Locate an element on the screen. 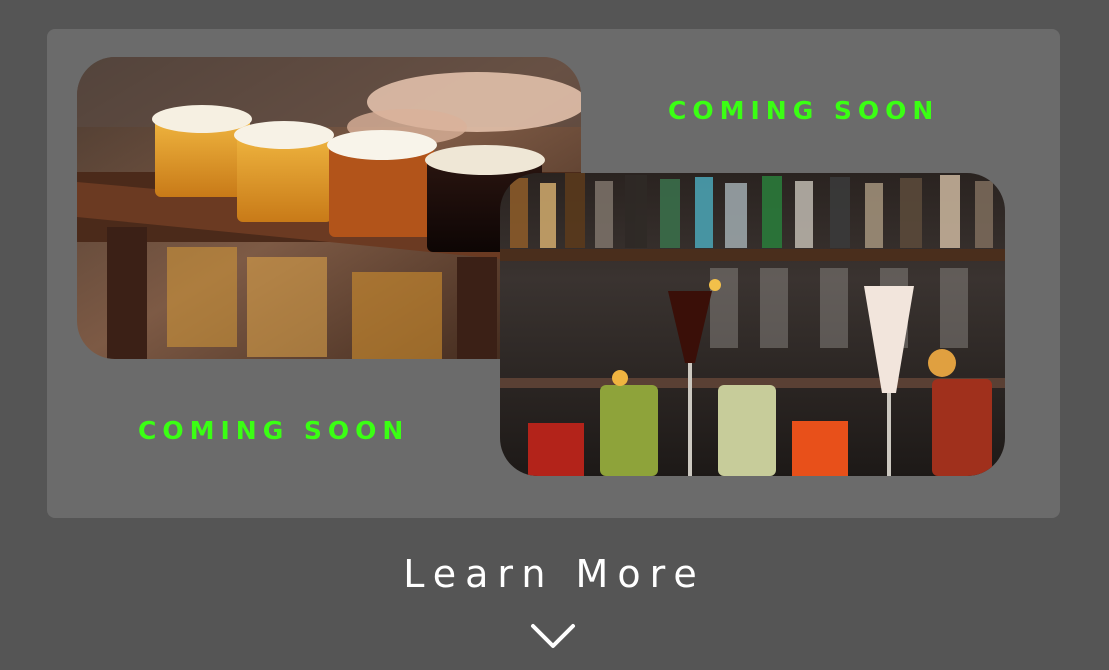 The image size is (1109, 670). coming-soon-heading-top: COMING SOON is located at coordinates (804, 110).